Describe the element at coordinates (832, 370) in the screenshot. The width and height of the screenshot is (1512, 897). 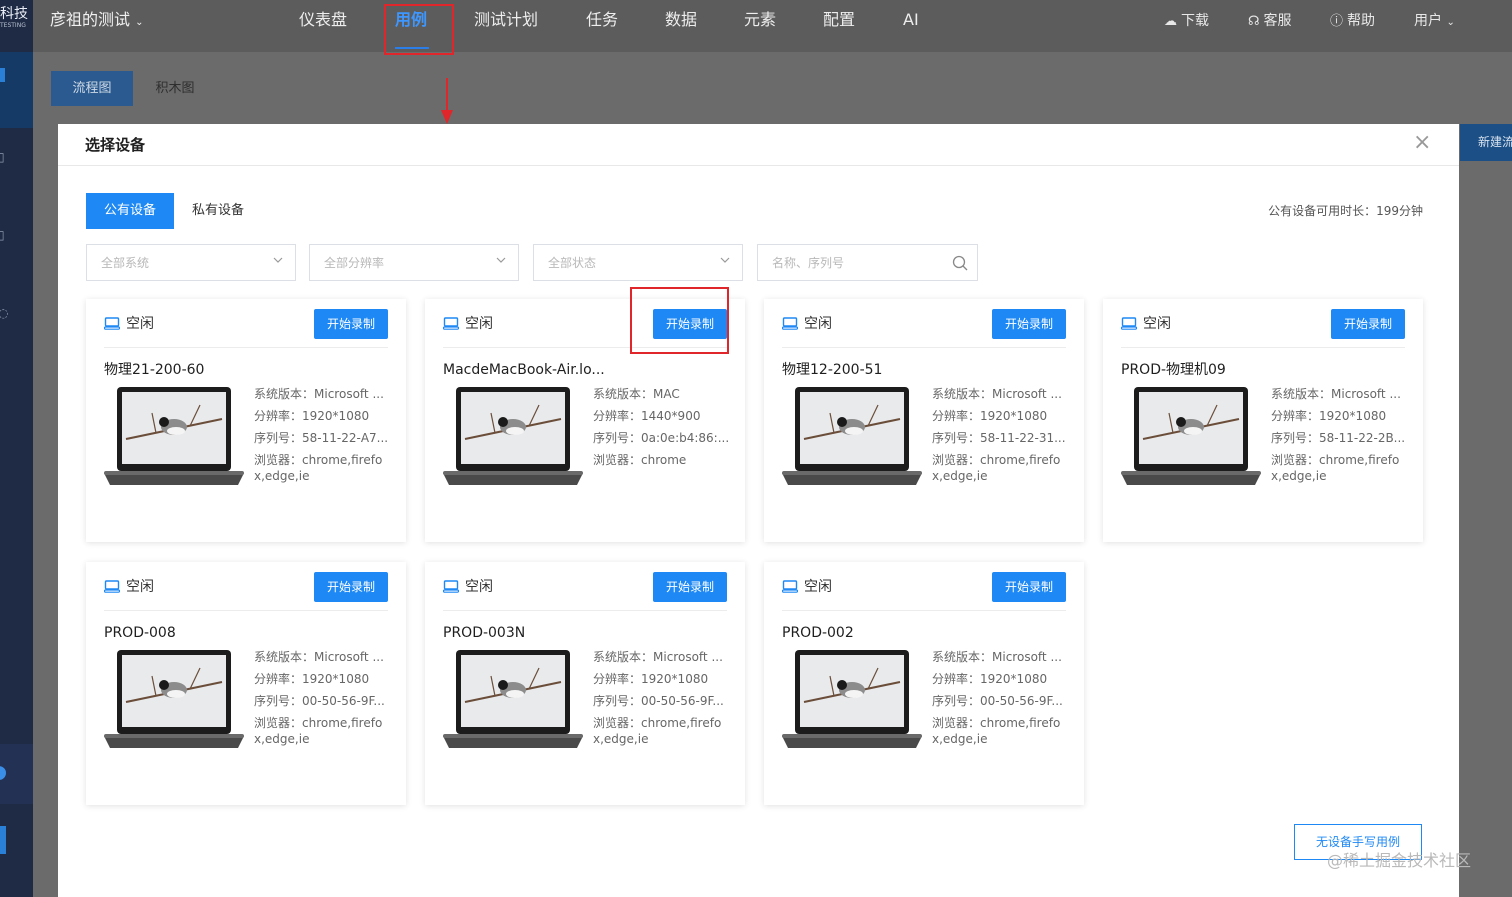
I see `device-name: 物理12-200-51` at that location.